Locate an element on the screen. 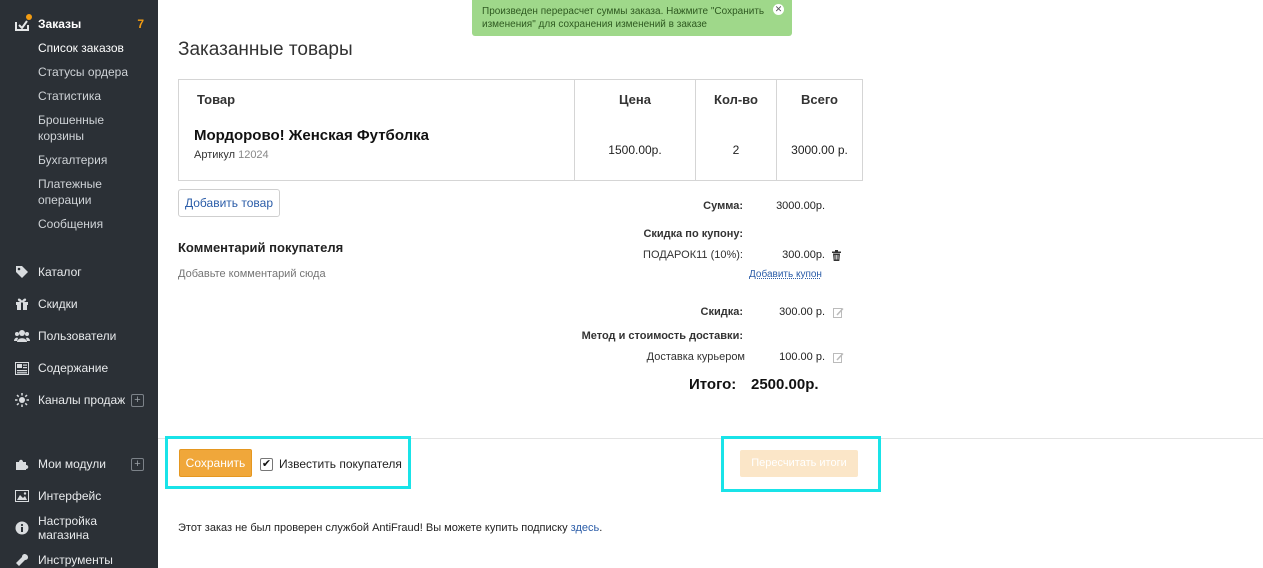 The image size is (1263, 568). save-button: Сохранить is located at coordinates (215, 463).